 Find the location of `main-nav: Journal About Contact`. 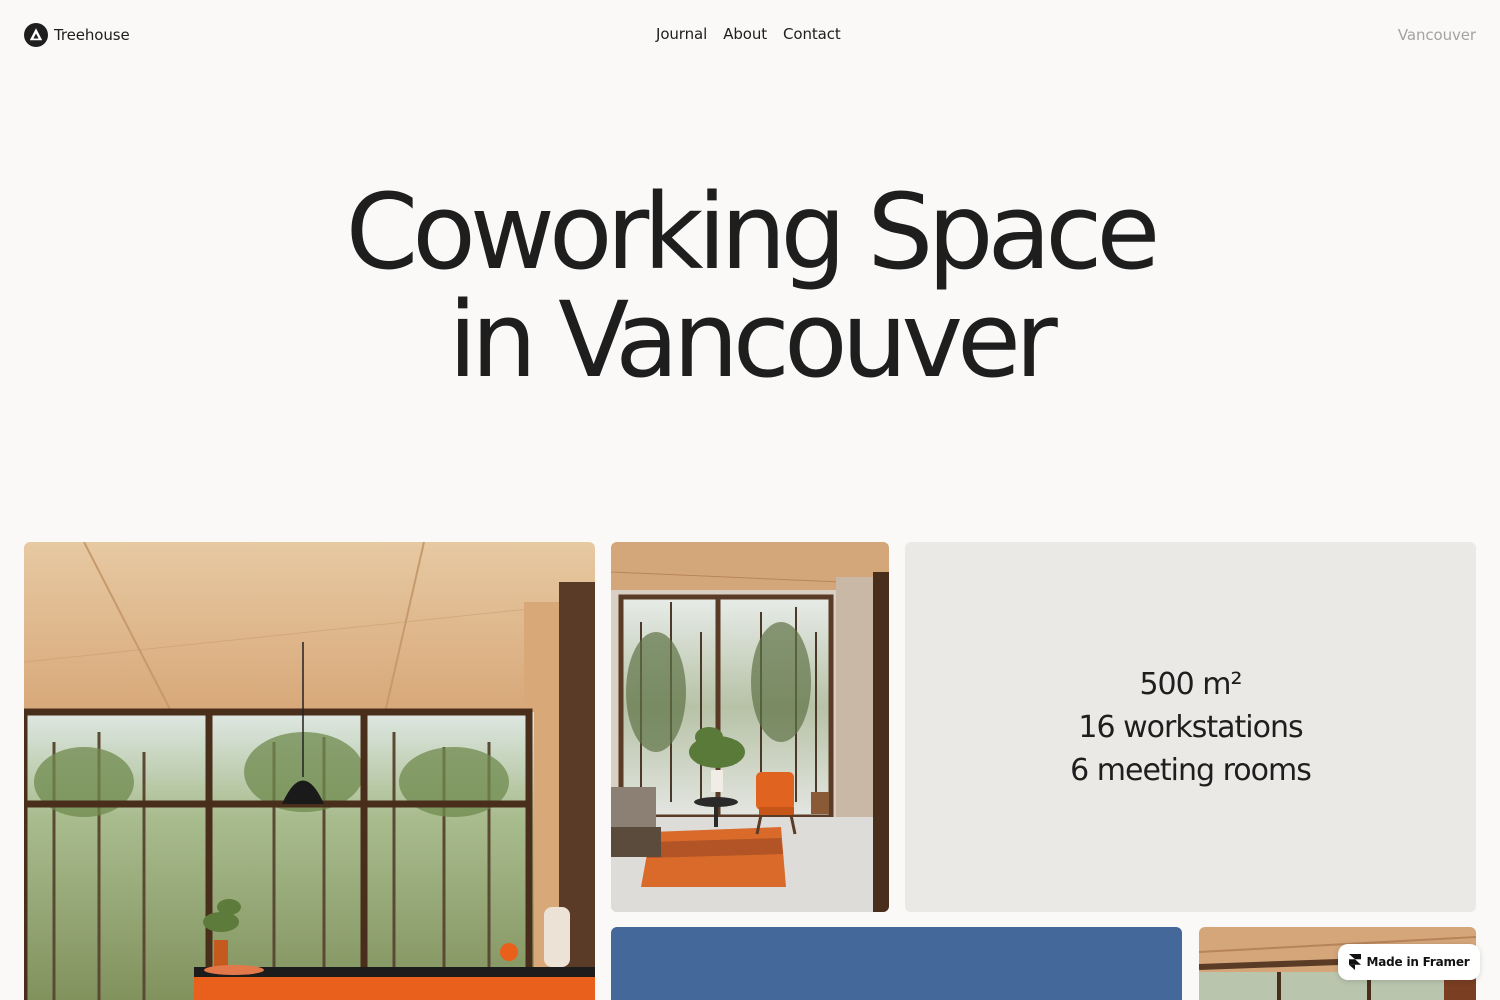

main-nav: Journal About Contact is located at coordinates (748, 34).